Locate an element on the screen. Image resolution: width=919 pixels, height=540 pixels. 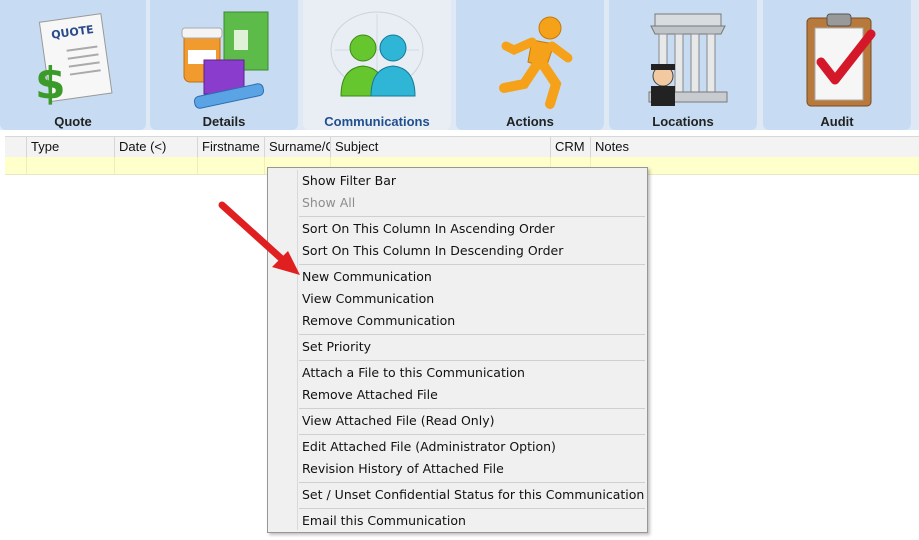
menu-item-set-priority: Set Priority is located at coordinates (336, 347).